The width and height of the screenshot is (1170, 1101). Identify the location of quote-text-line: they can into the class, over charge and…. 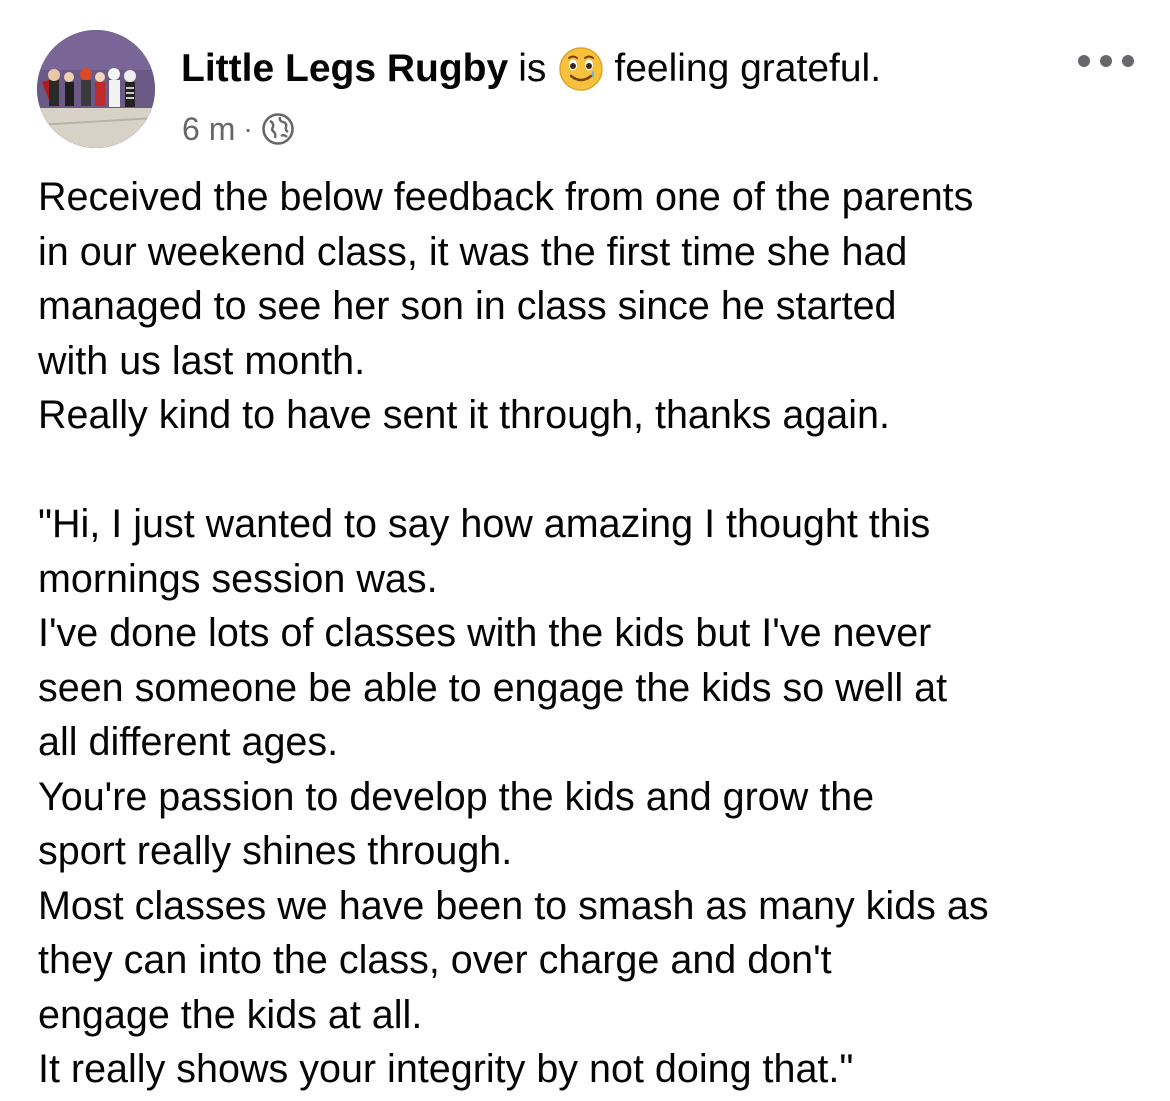
(435, 960).